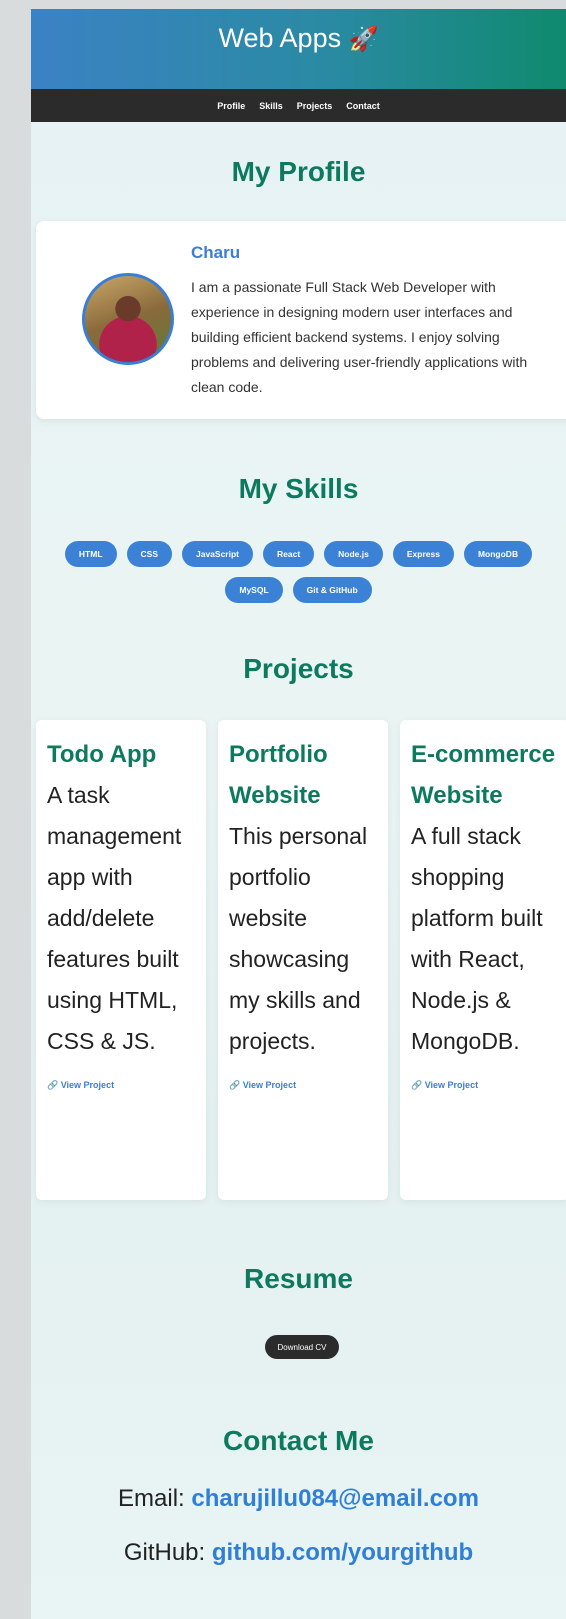 This screenshot has width=566, height=1619. What do you see at coordinates (216, 252) in the screenshot?
I see `profile-name: Charu` at bounding box center [216, 252].